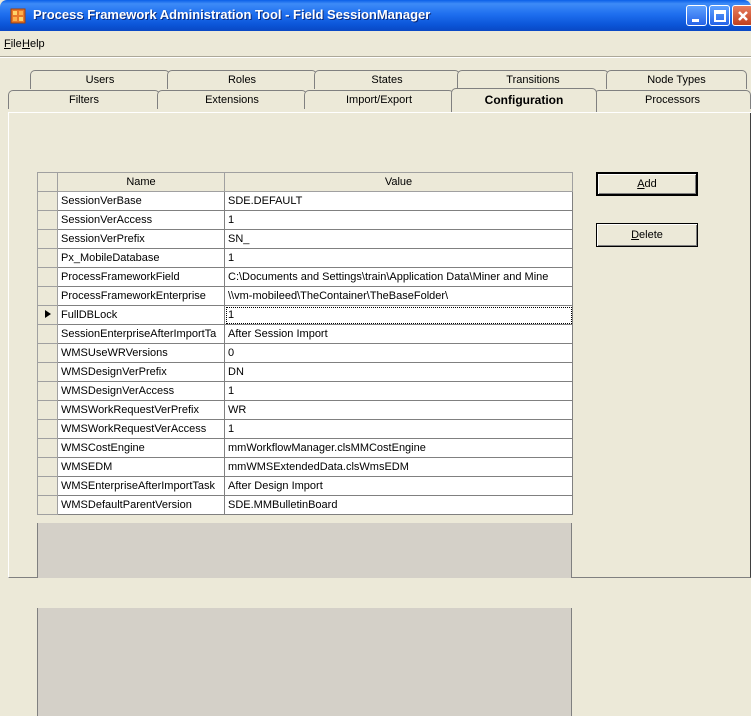  Describe the element at coordinates (141, 258) in the screenshot. I see `cell-name: Px_MobileDatabase` at that location.